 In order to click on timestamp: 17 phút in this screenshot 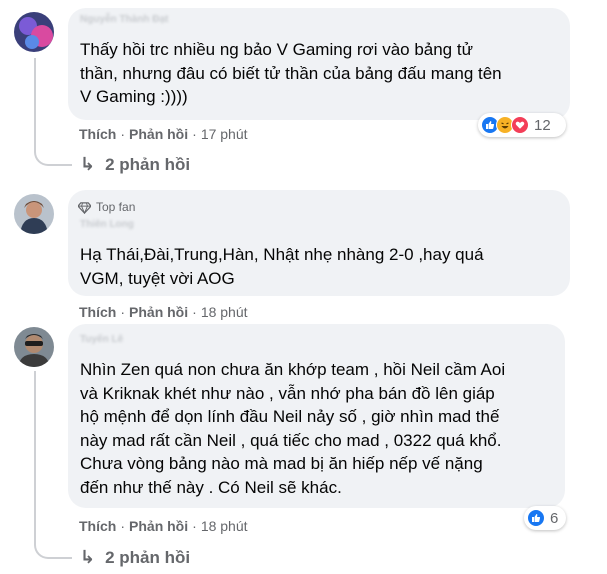, I will do `click(224, 134)`.